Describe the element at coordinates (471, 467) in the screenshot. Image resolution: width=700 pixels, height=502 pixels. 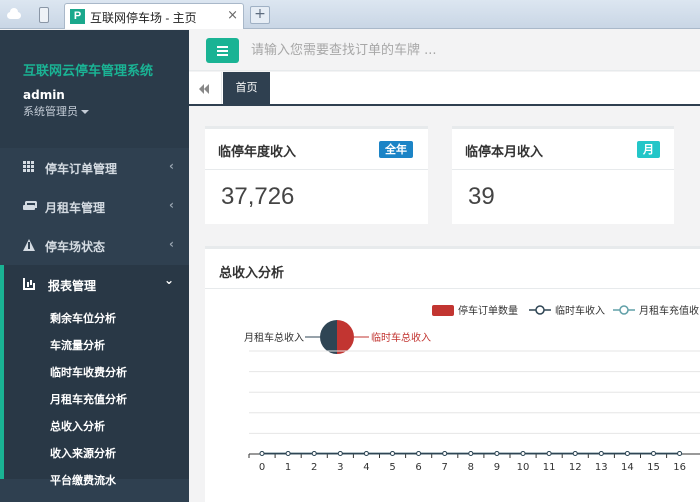
I see `x-tick-label: 8` at that location.